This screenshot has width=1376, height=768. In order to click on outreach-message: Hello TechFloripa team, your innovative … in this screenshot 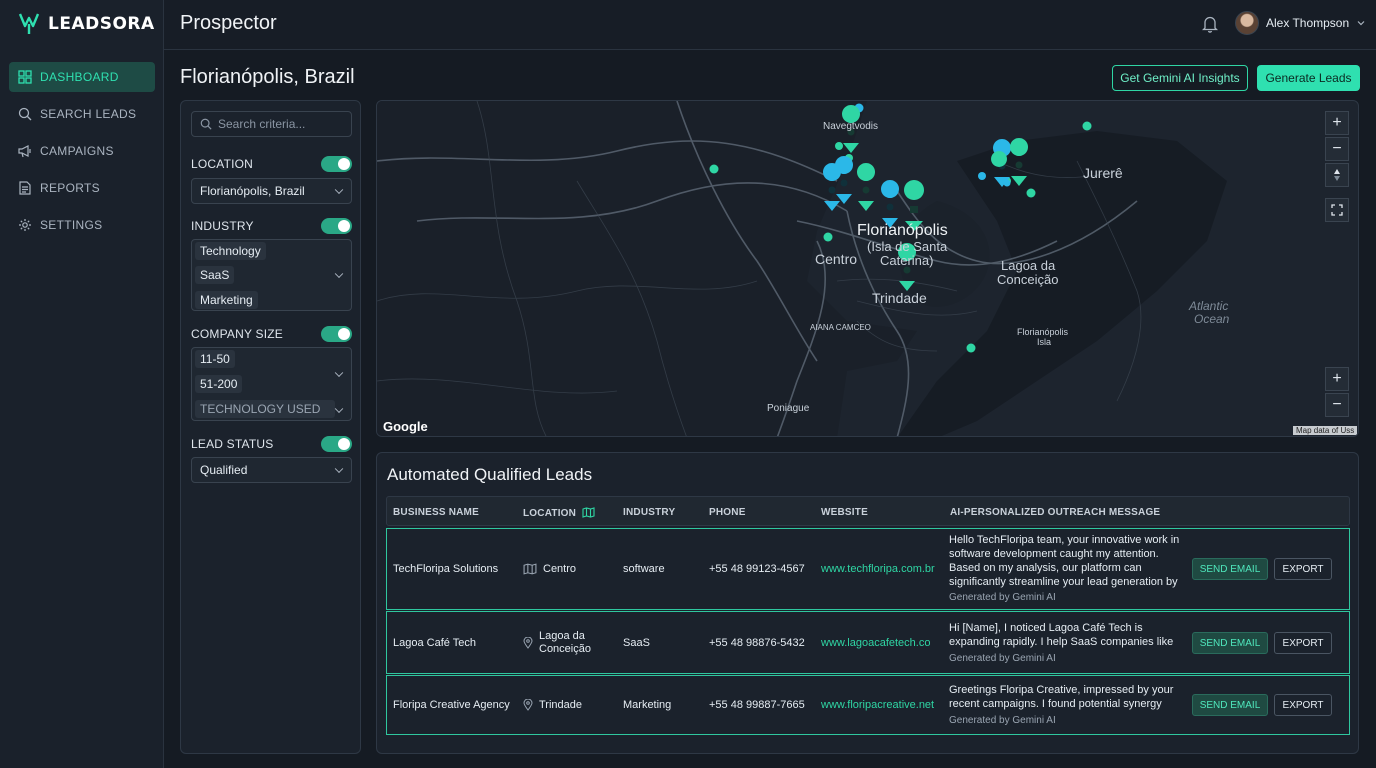, I will do `click(1064, 561)`.